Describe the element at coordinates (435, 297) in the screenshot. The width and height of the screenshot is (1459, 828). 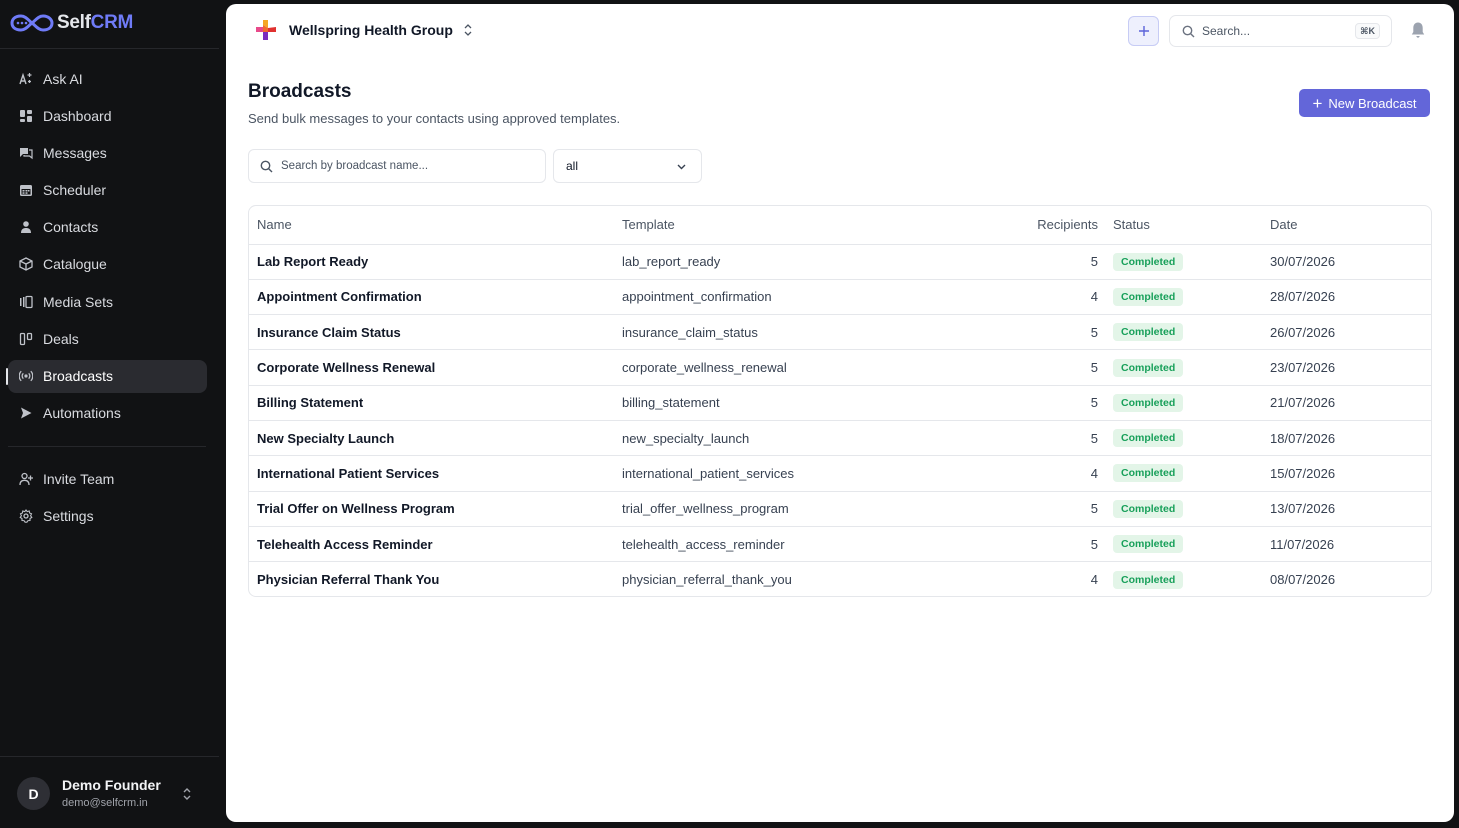
I see `broadcast-name: Appointment Confirmation` at that location.